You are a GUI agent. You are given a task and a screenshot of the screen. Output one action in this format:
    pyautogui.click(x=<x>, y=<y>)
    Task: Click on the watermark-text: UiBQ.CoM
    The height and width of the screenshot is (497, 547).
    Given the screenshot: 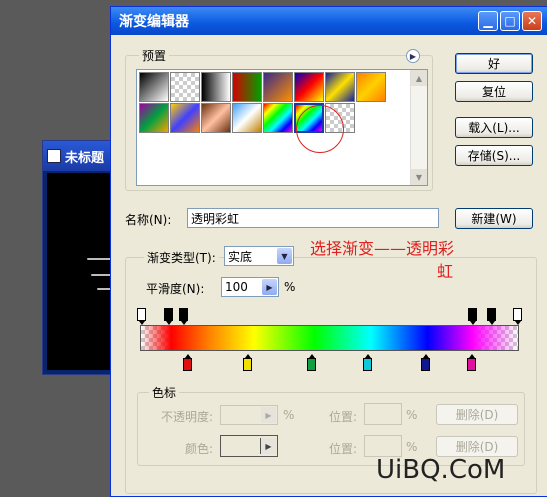 What is the action you would take?
    pyautogui.click(x=441, y=470)
    